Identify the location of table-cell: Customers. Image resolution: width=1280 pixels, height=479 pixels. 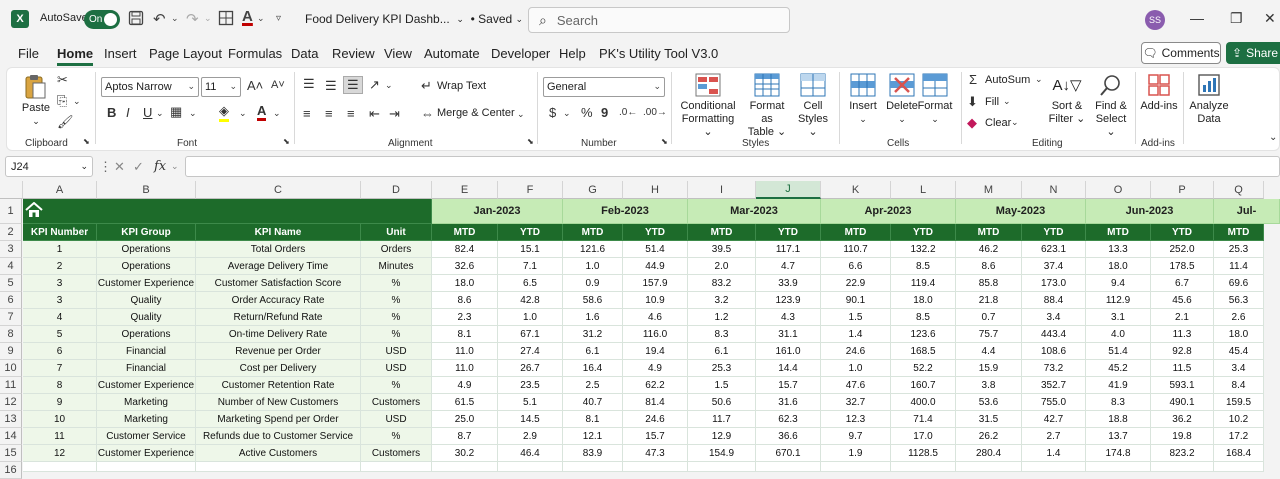
(396, 453).